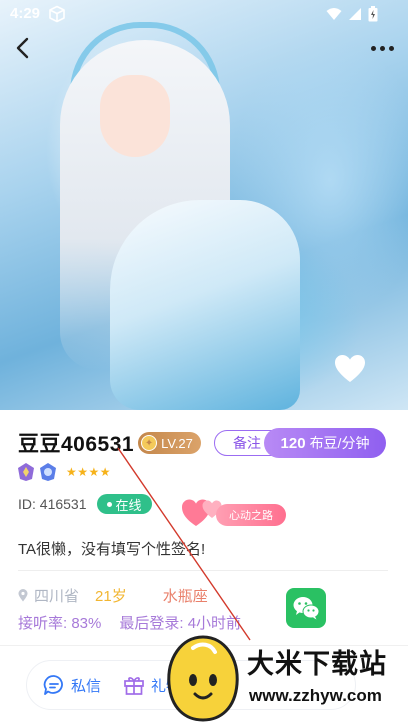 The height and width of the screenshot is (725, 408). I want to click on rice-mascot-icon, so click(203, 678).